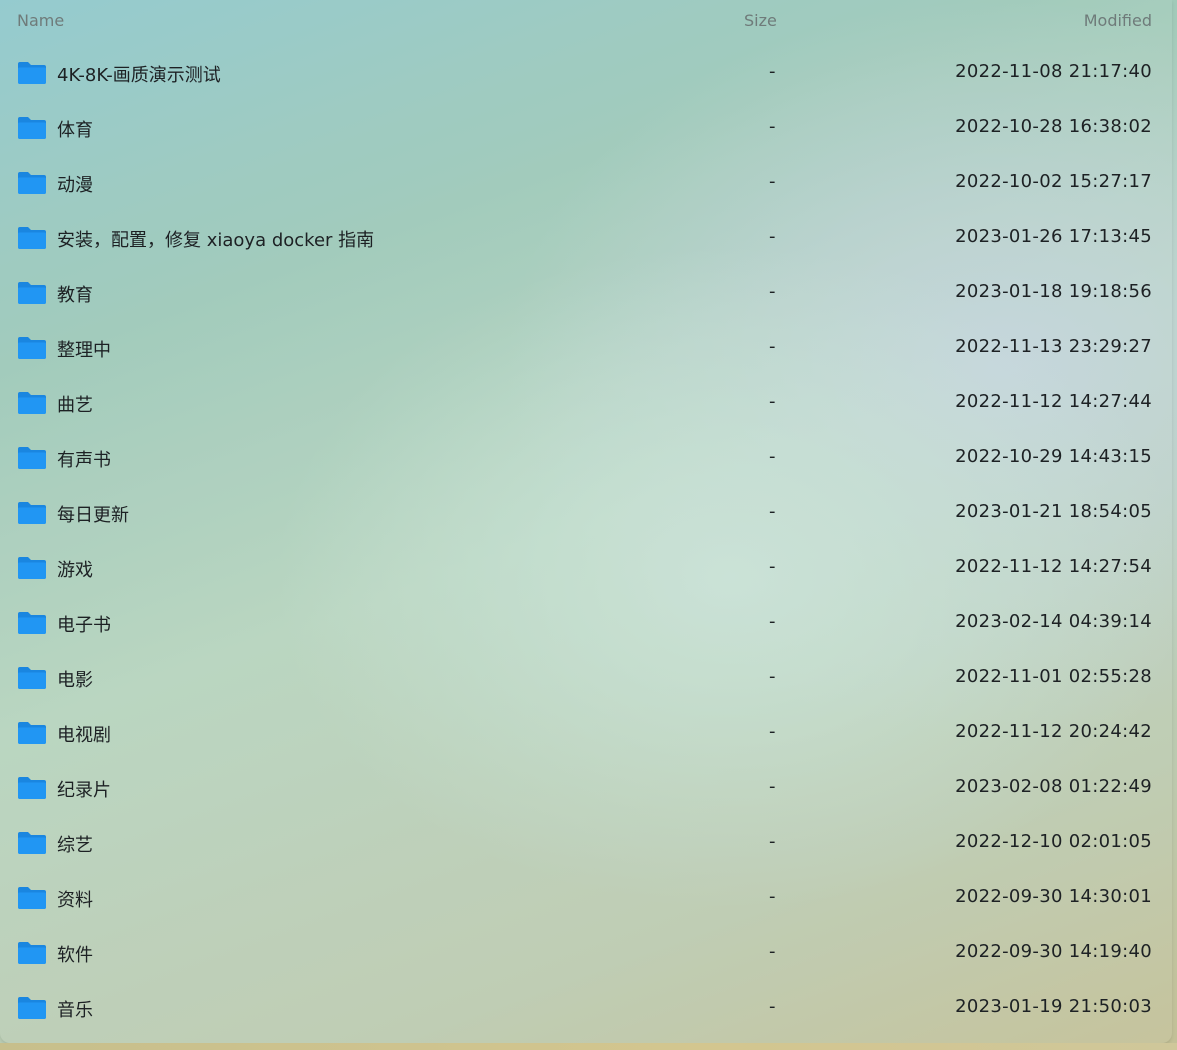 The width and height of the screenshot is (1177, 1050). I want to click on file-modified: 2022-11-12 20:24:42, so click(1053, 731).